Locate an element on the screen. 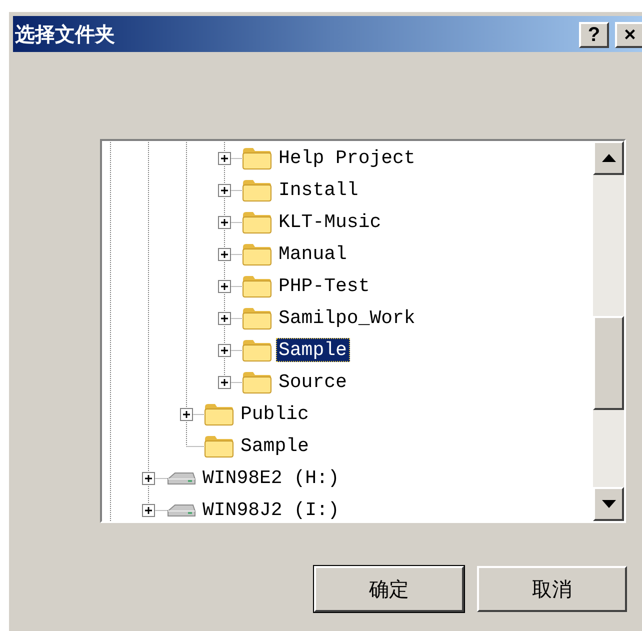 Image resolution: width=642 pixels, height=631 pixels. window-title: 选择文件夹 is located at coordinates (64, 34).